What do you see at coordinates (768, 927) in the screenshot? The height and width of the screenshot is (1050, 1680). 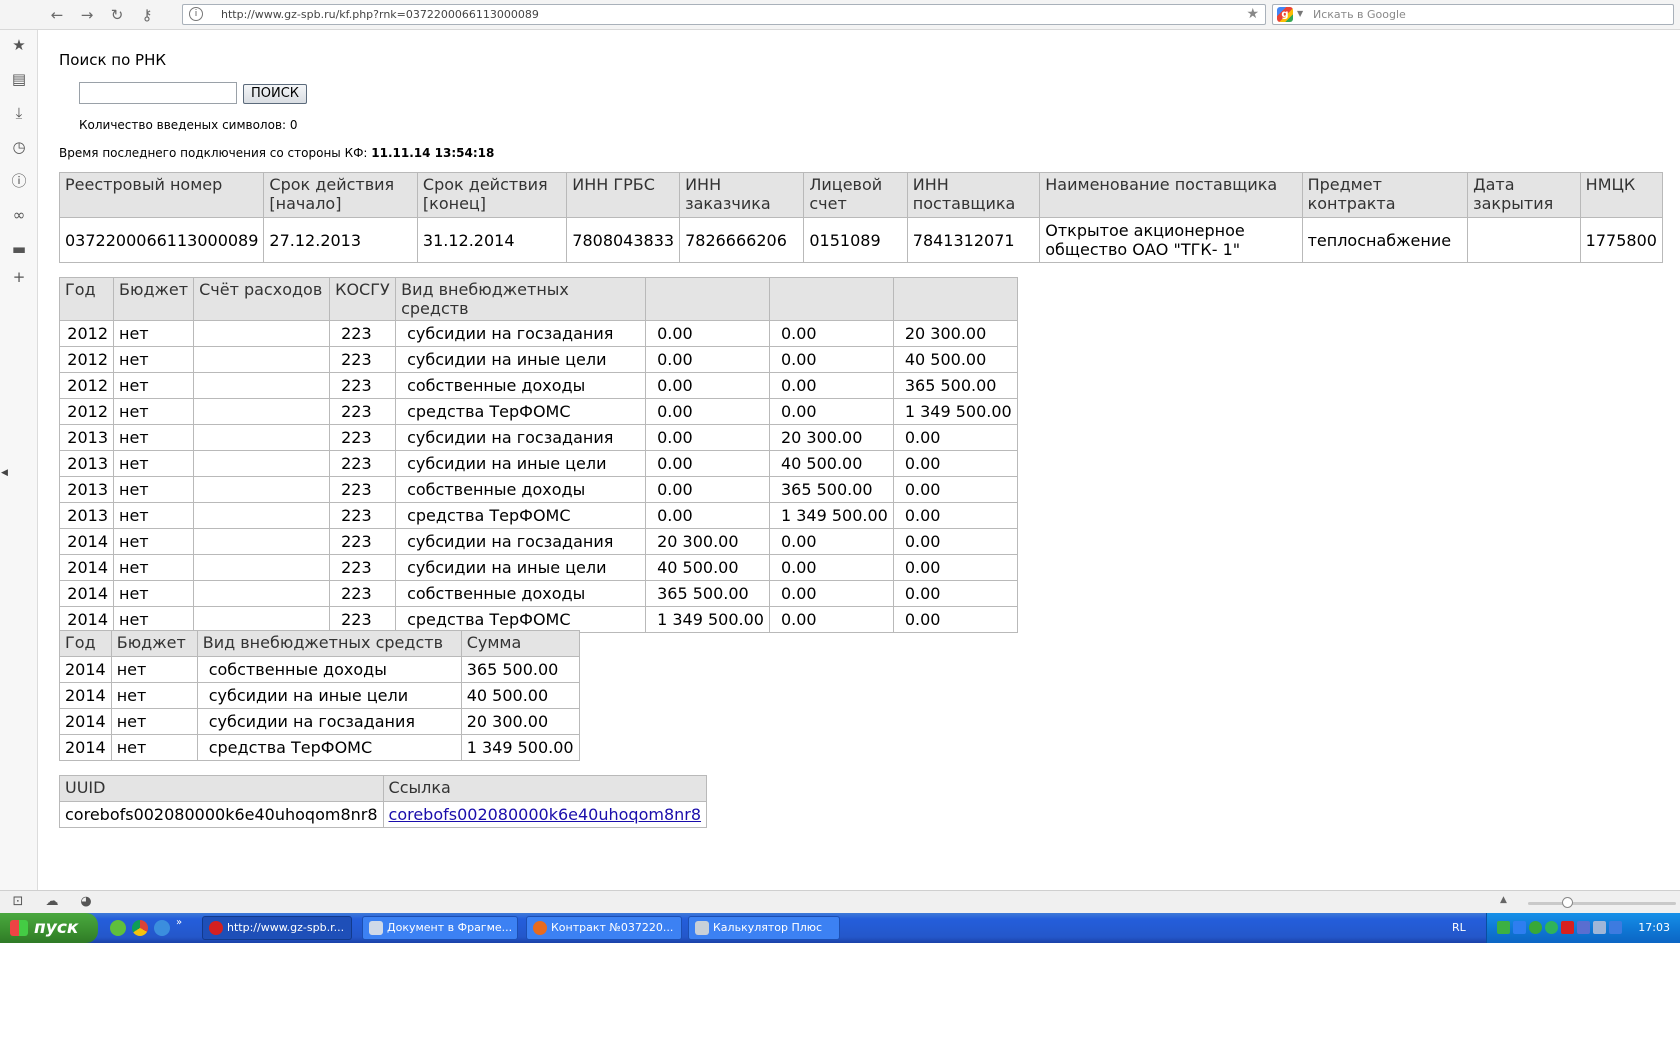 I see `task-label: Калькулятор Плюс` at bounding box center [768, 927].